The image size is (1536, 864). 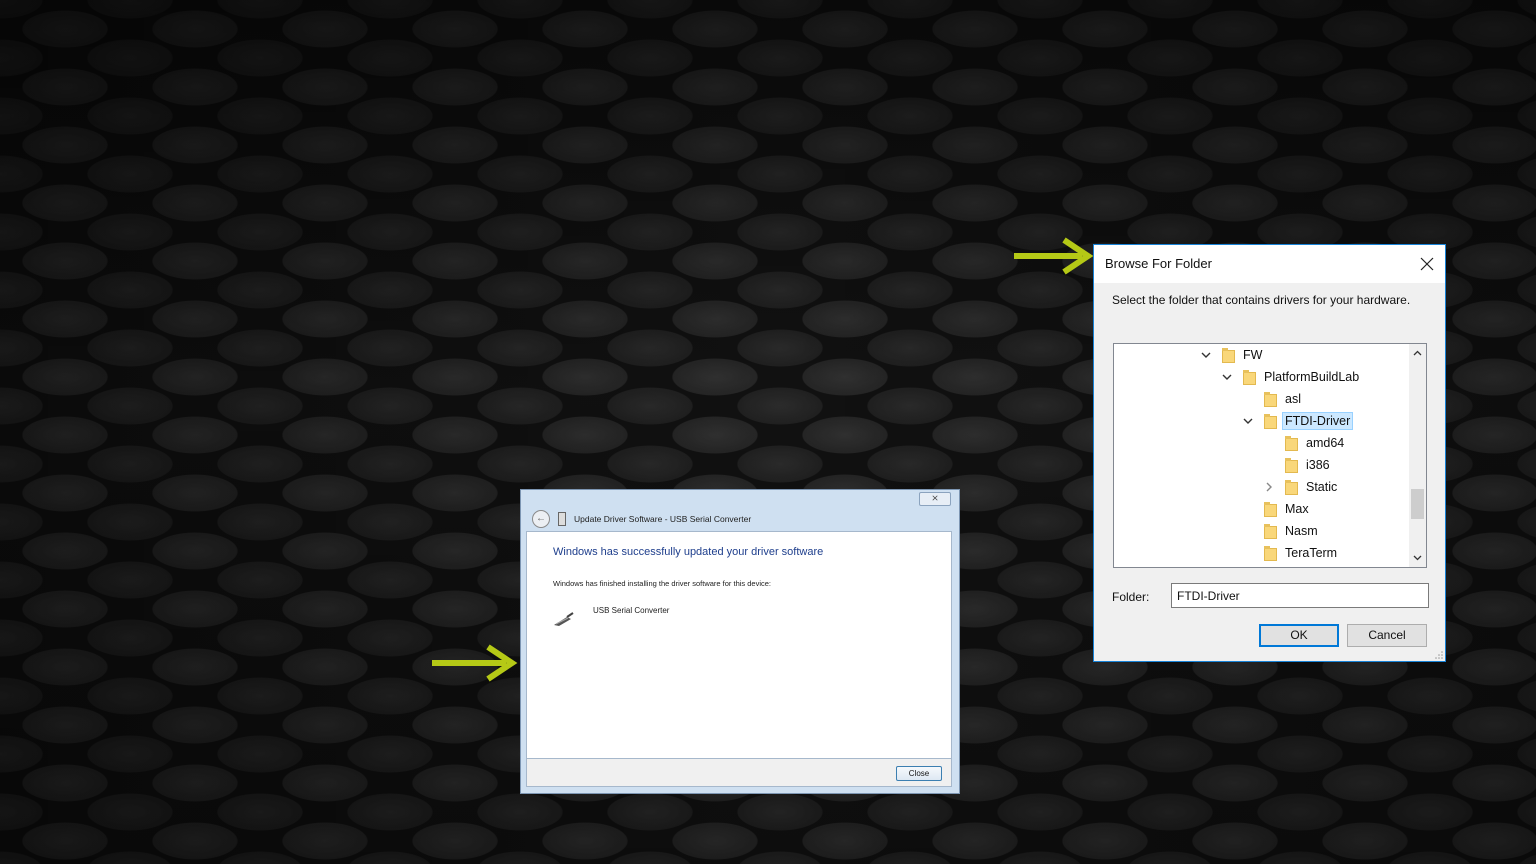 I want to click on device-name: USB Serial Converter, so click(x=631, y=610).